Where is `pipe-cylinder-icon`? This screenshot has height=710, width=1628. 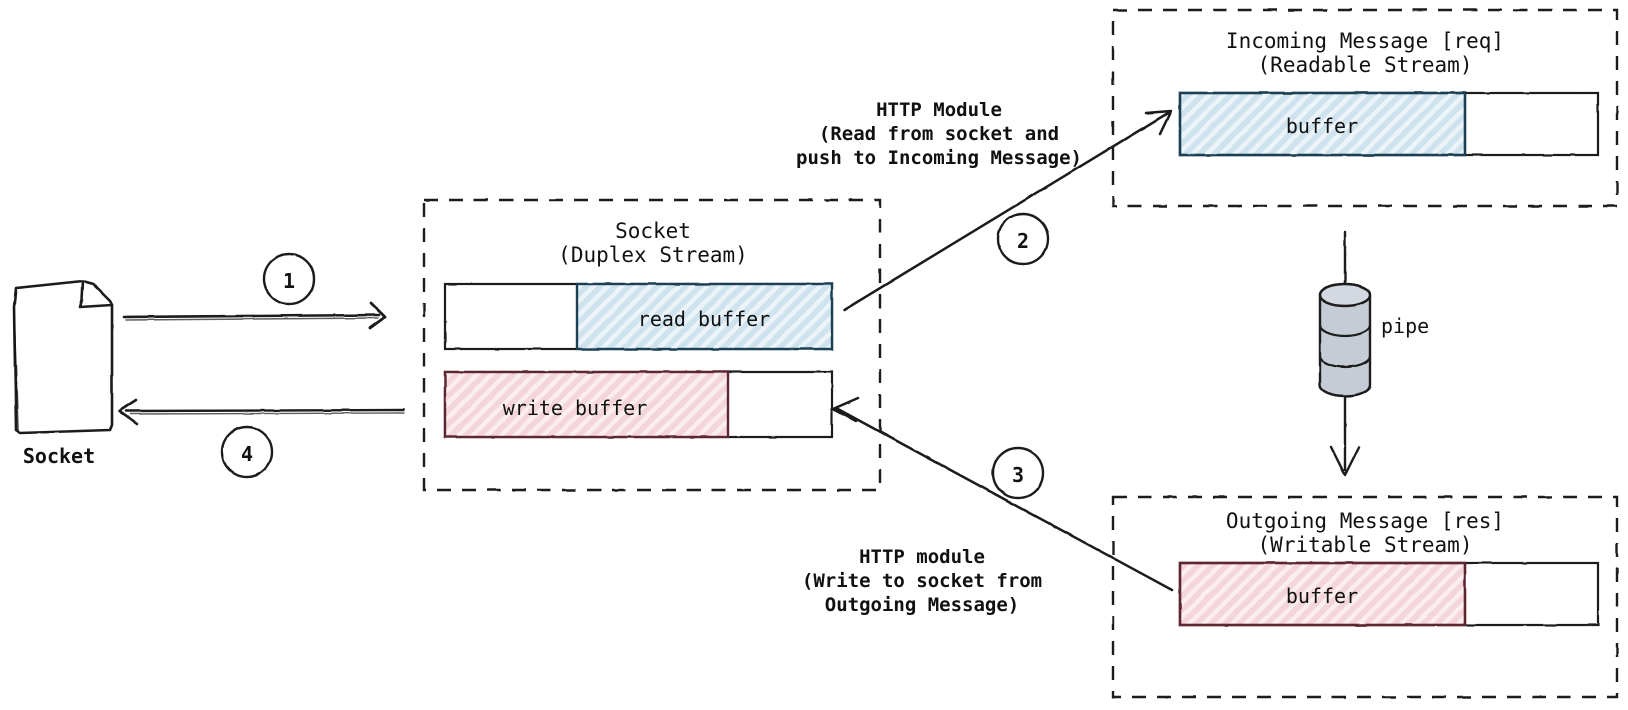 pipe-cylinder-icon is located at coordinates (1345, 340).